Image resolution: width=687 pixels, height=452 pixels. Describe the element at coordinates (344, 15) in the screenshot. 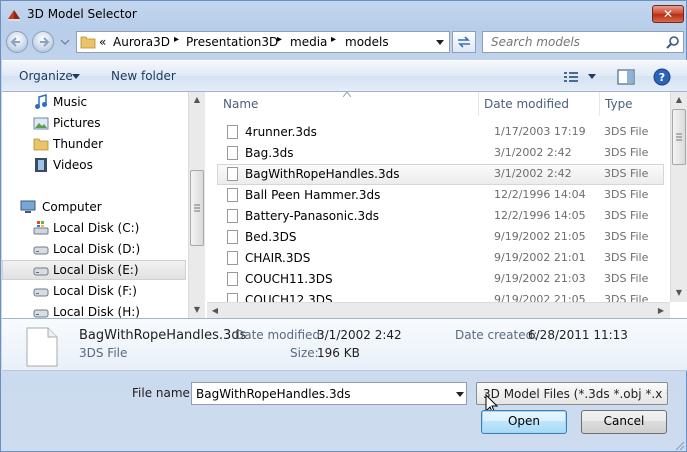

I see `title-bar: 3D Model Selector ✕` at that location.